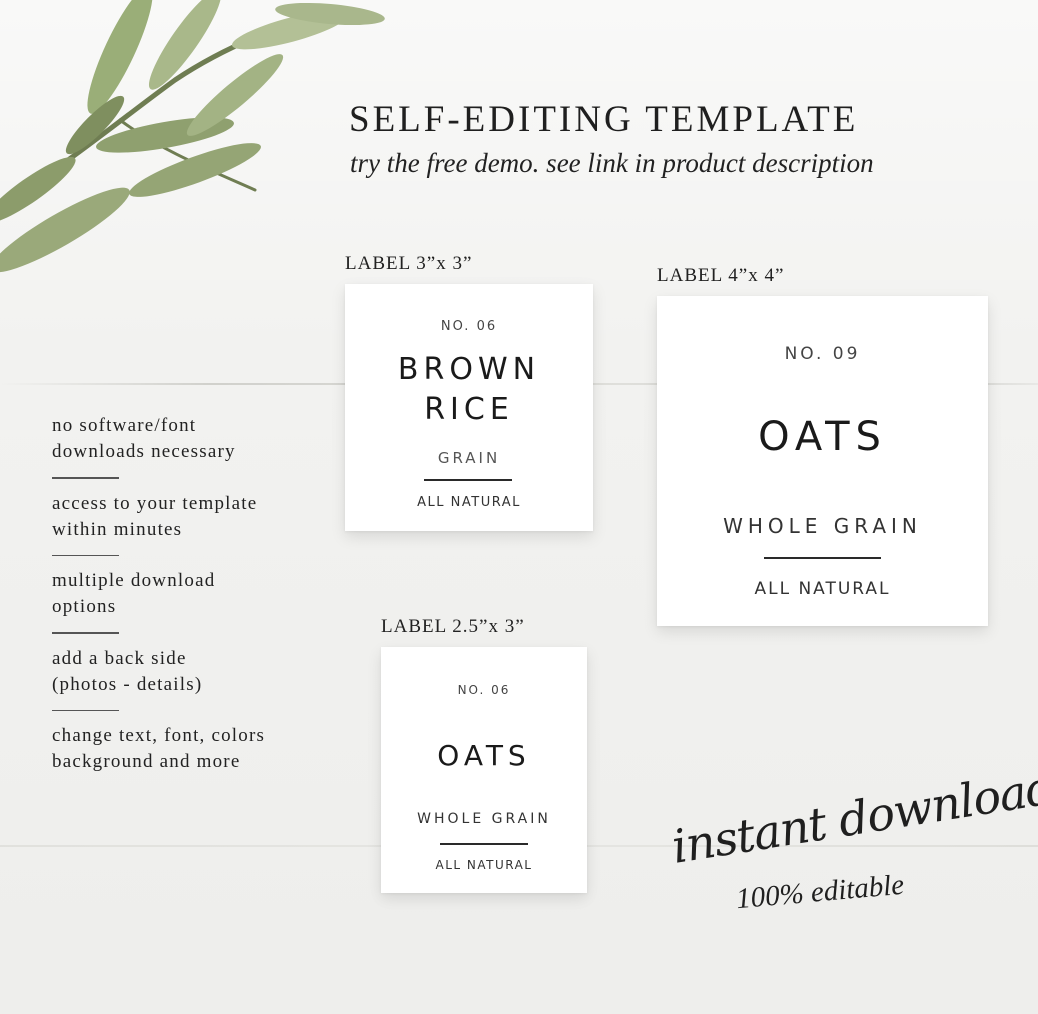 This screenshot has width=1038, height=1014. Describe the element at coordinates (409, 263) in the screenshot. I see `label-size-3x3: LABEL 3”x 3”` at that location.